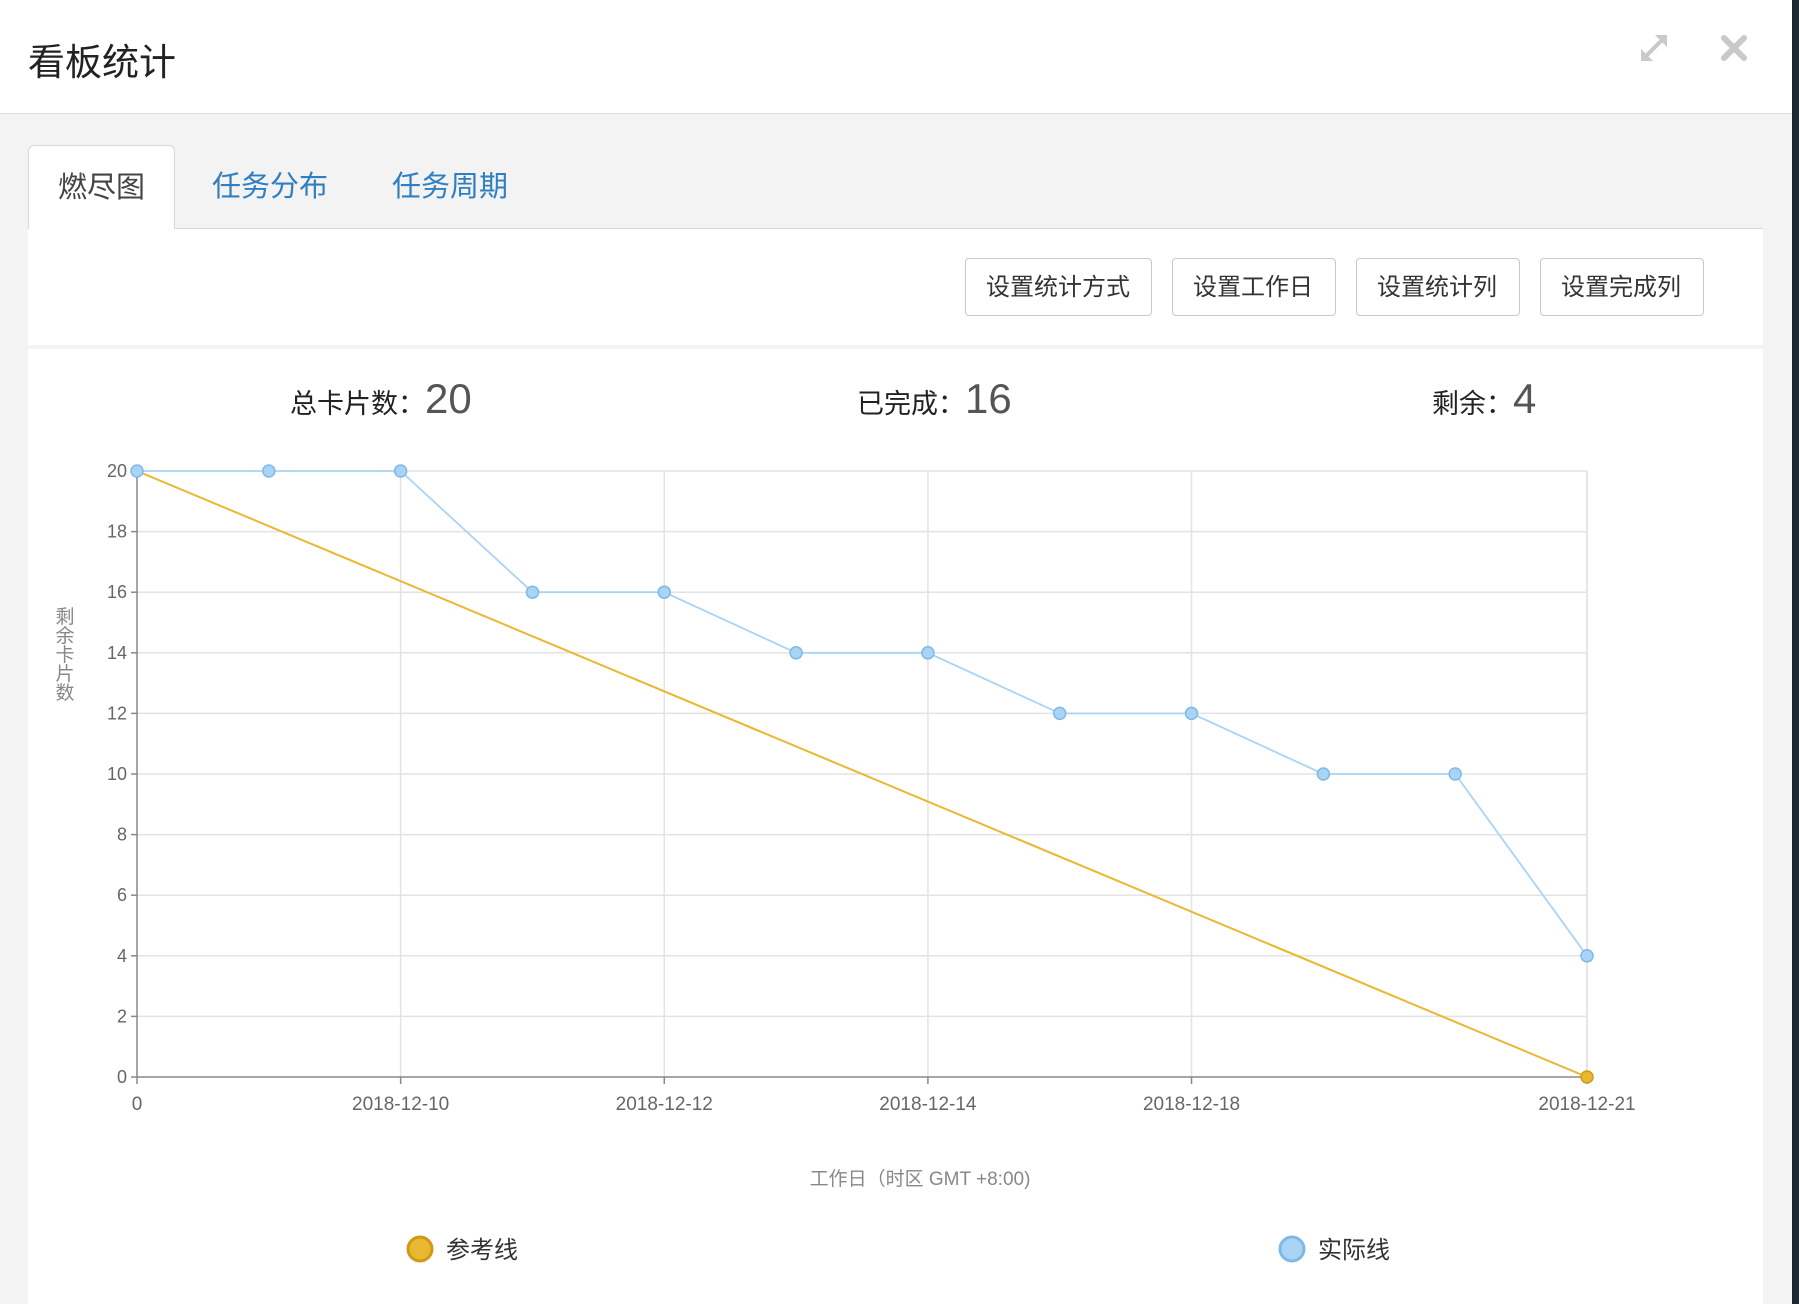 The width and height of the screenshot is (1799, 1304). Describe the element at coordinates (1586, 1104) in the screenshot. I see `x-tick-label: 2018-12-21` at that location.